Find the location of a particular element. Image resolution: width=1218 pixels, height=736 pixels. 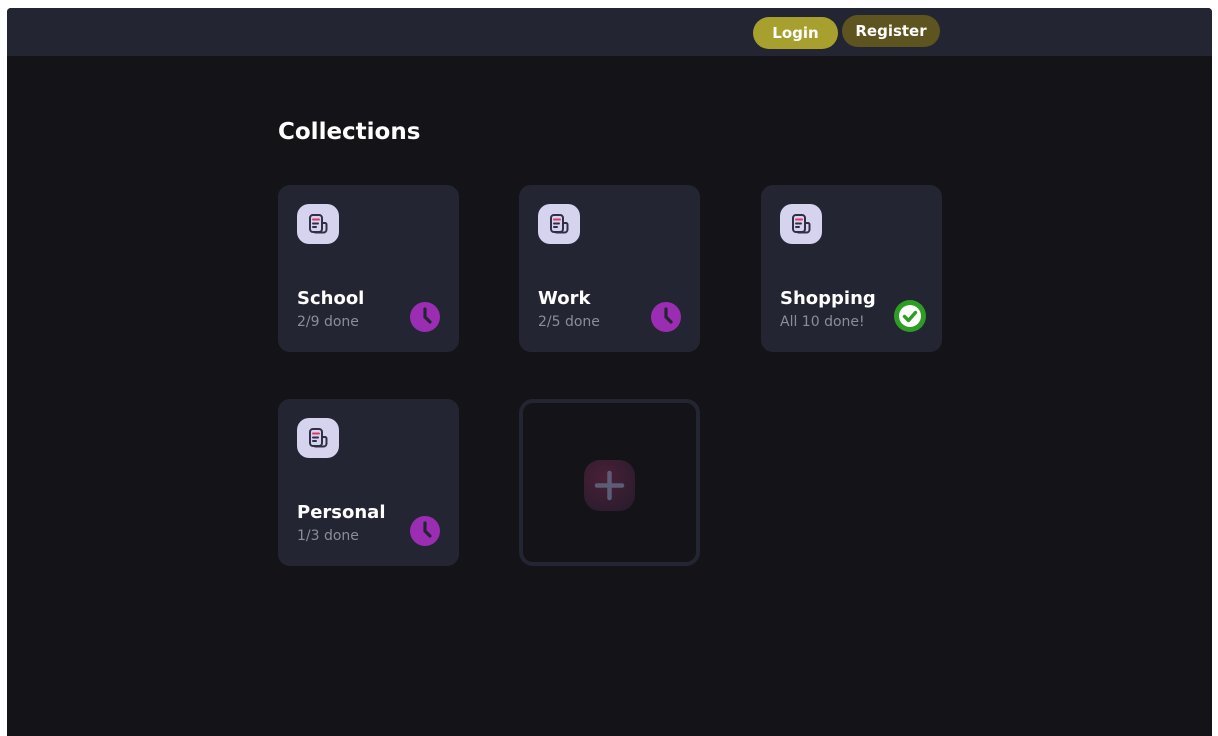

collection-progress: All 10 done! is located at coordinates (822, 322).